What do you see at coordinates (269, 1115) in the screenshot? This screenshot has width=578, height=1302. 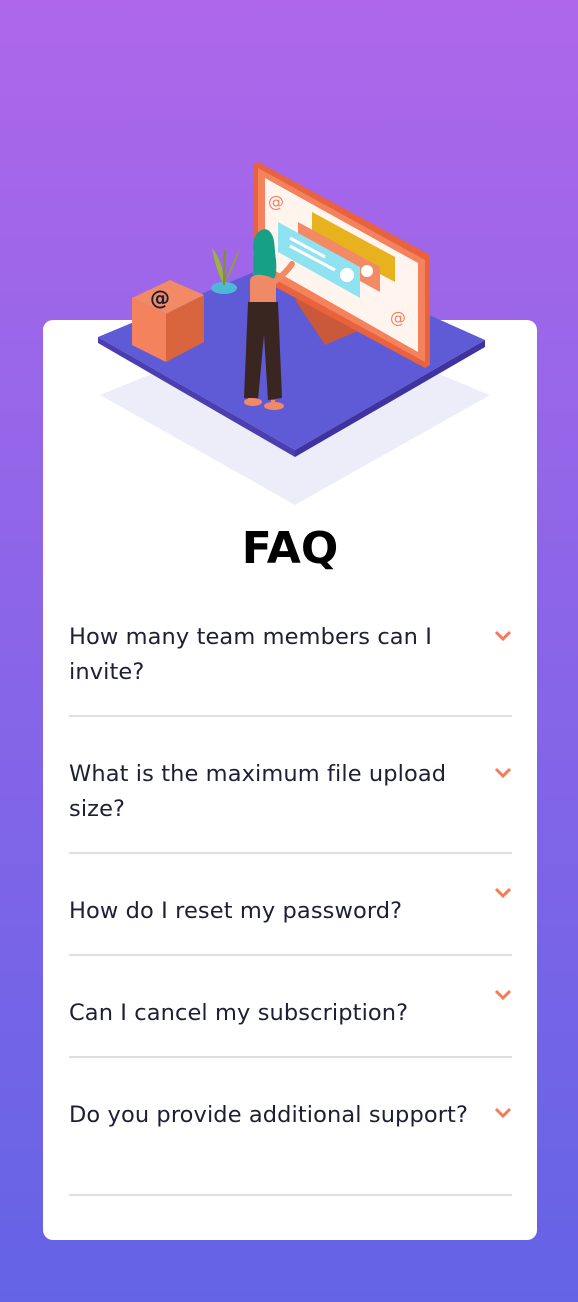 I see `faq-question: Do you provide additional support?` at bounding box center [269, 1115].